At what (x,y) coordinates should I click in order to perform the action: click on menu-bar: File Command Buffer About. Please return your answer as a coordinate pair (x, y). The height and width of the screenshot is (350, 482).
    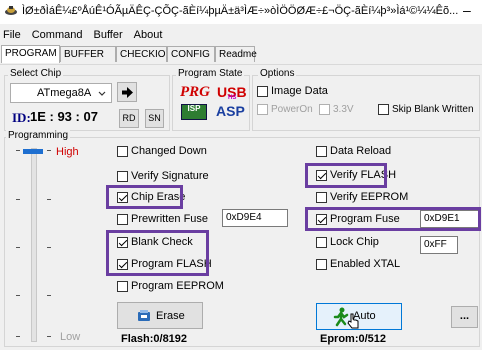
    Looking at the image, I should click on (241, 35).